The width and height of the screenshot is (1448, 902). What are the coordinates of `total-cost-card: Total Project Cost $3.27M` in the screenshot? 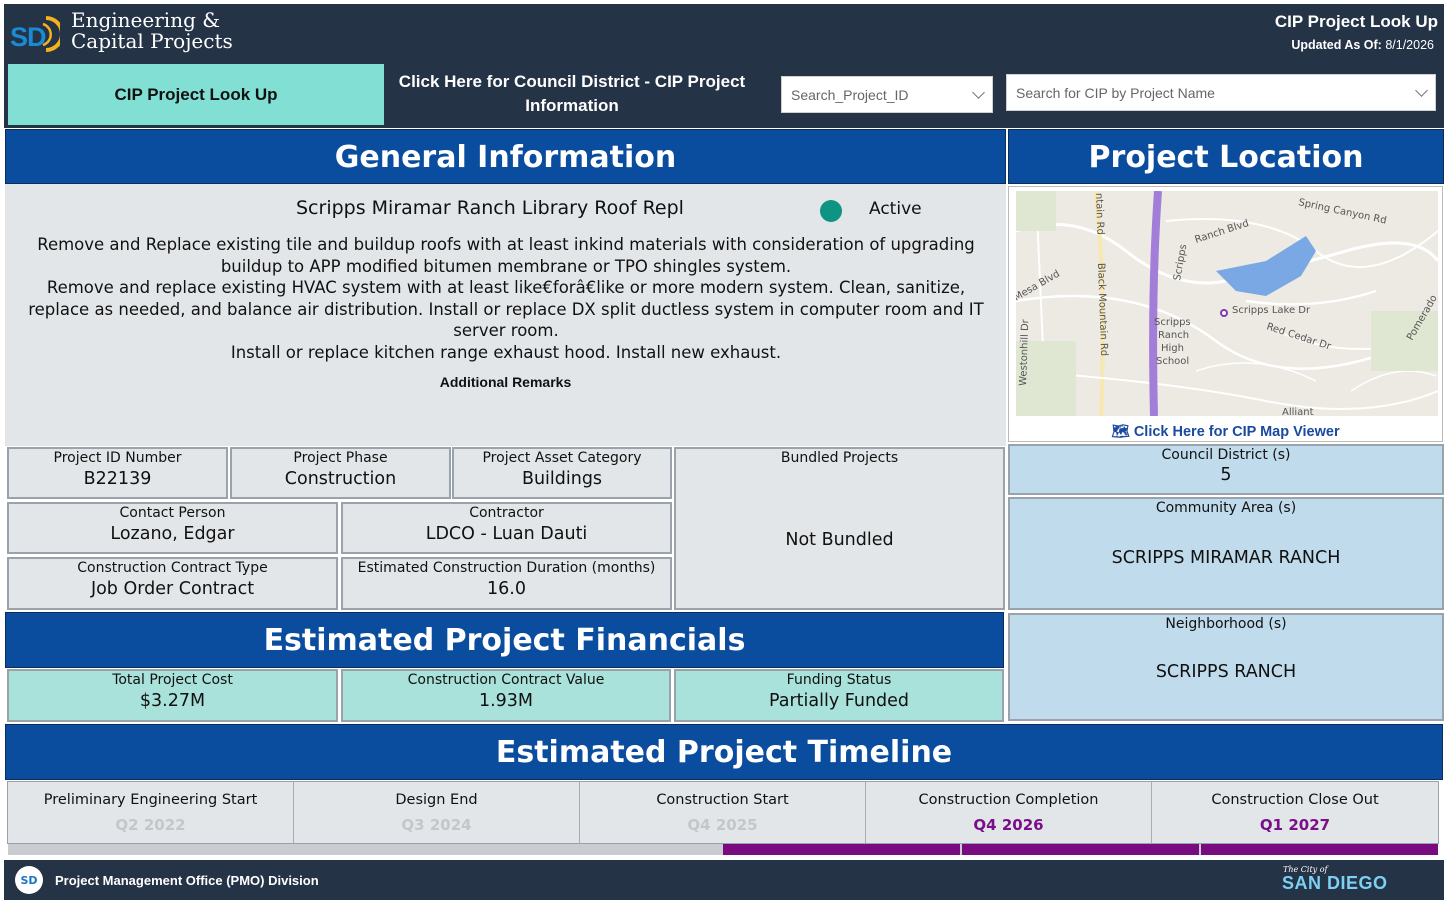 It's located at (172, 695).